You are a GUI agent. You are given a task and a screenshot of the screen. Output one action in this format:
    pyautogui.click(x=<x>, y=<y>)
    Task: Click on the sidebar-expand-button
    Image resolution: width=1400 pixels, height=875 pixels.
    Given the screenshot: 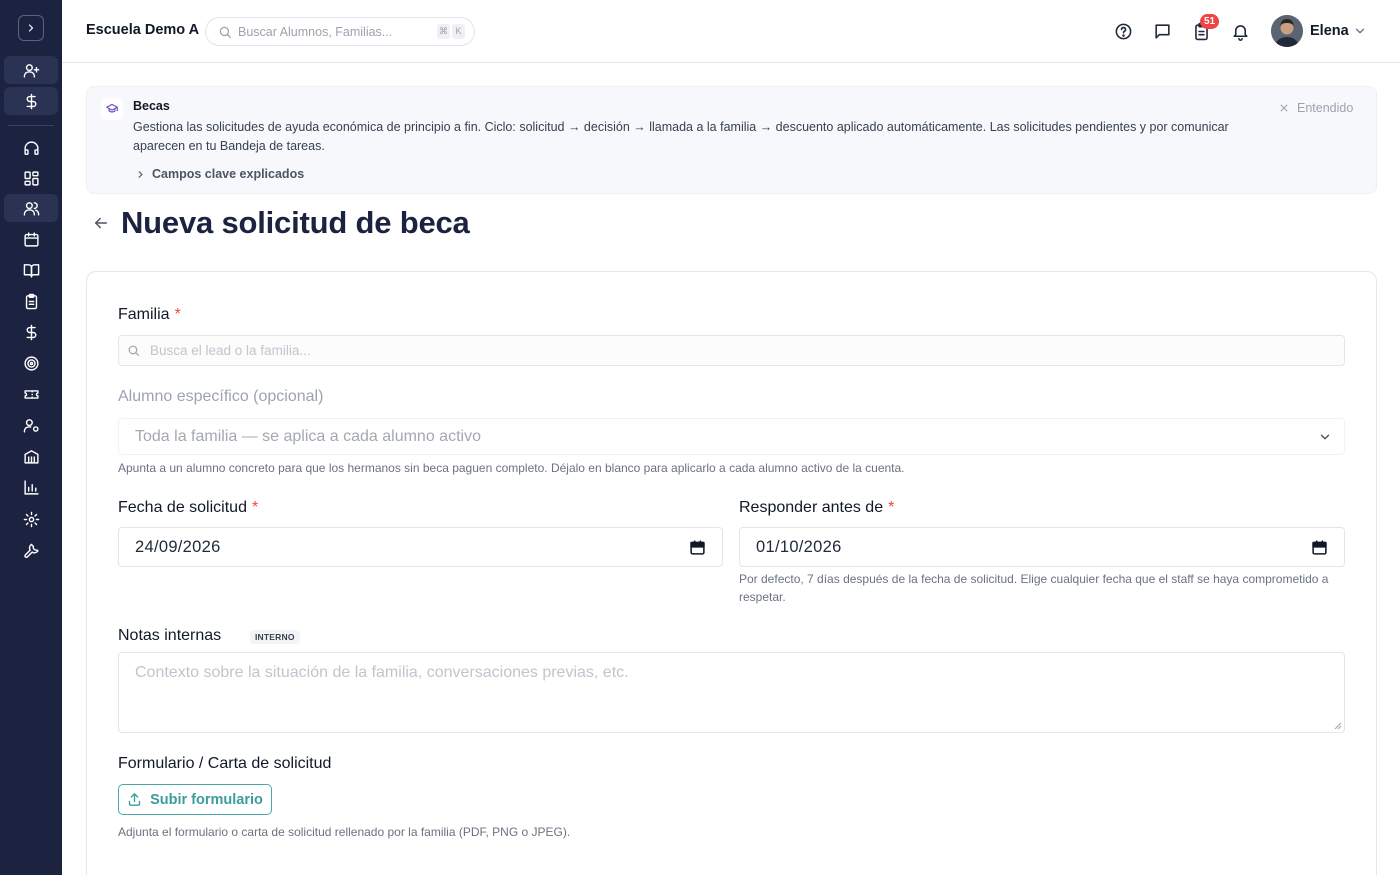 What is the action you would take?
    pyautogui.click(x=31, y=28)
    